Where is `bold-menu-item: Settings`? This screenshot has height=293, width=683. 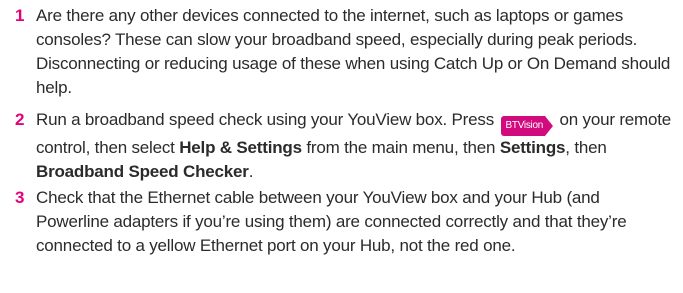 bold-menu-item: Settings is located at coordinates (532, 147).